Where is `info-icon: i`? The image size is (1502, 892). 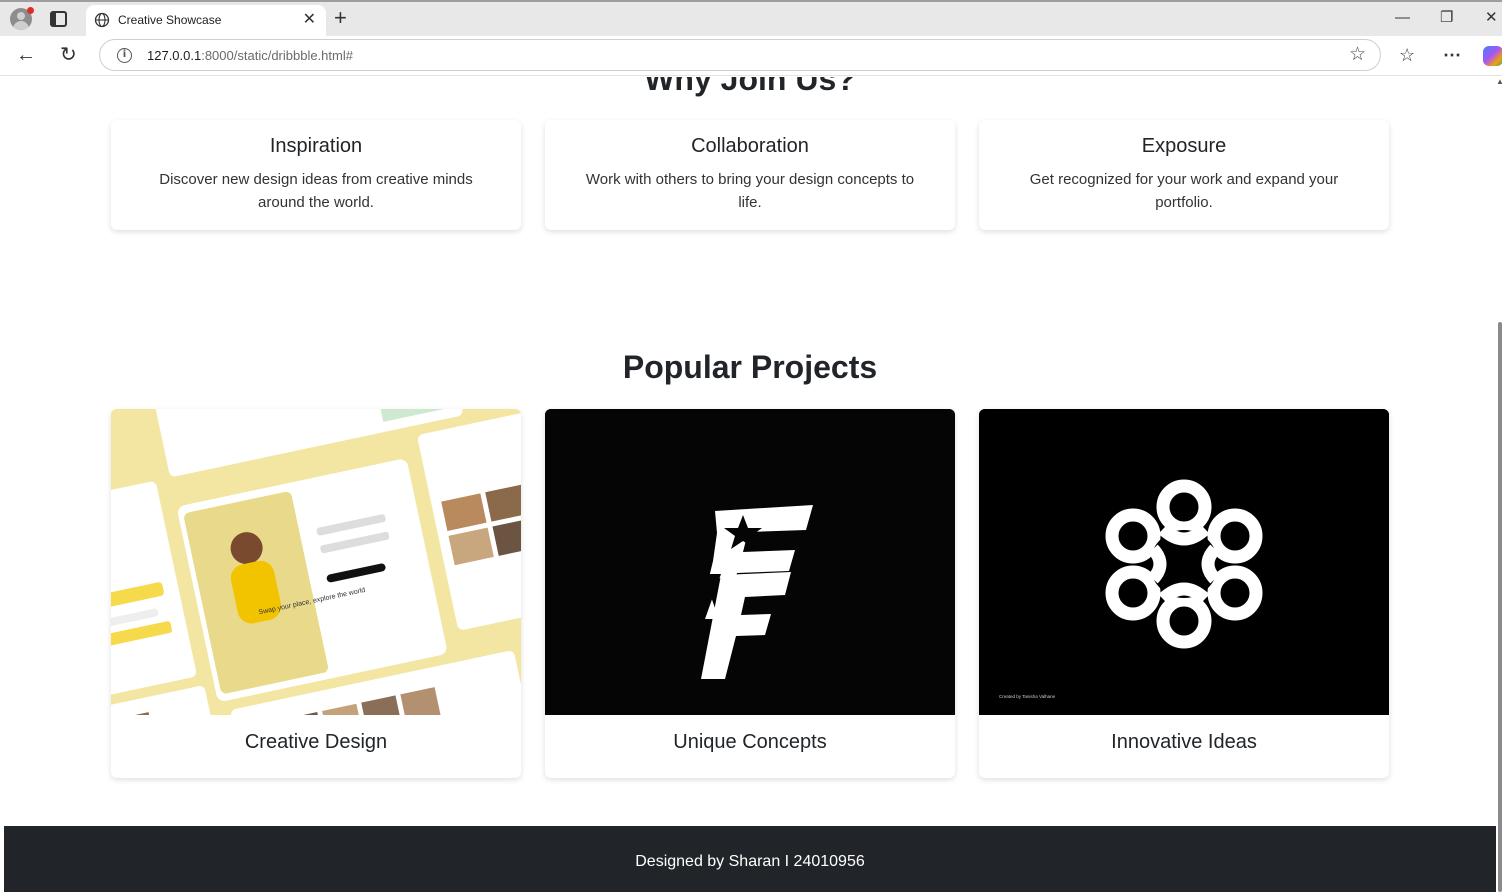 info-icon: i is located at coordinates (124, 55).